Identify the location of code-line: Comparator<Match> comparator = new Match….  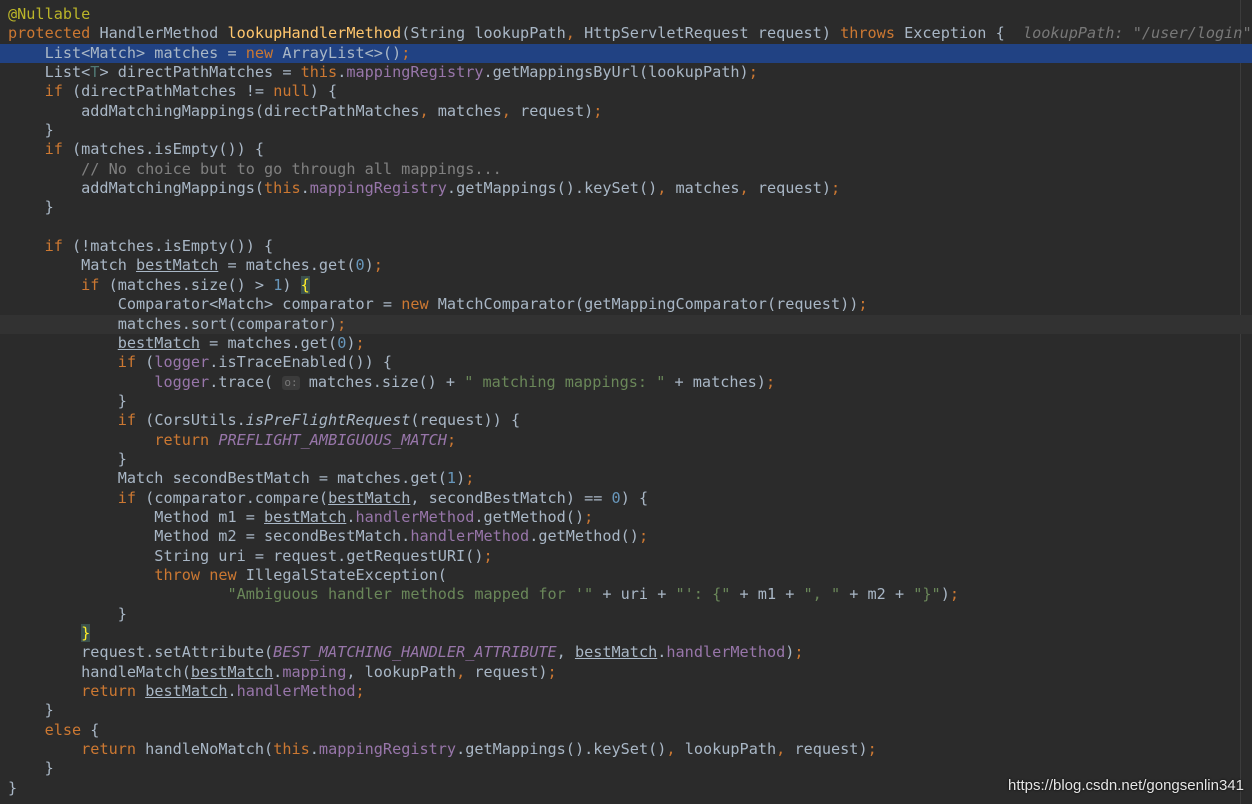
(626, 304).